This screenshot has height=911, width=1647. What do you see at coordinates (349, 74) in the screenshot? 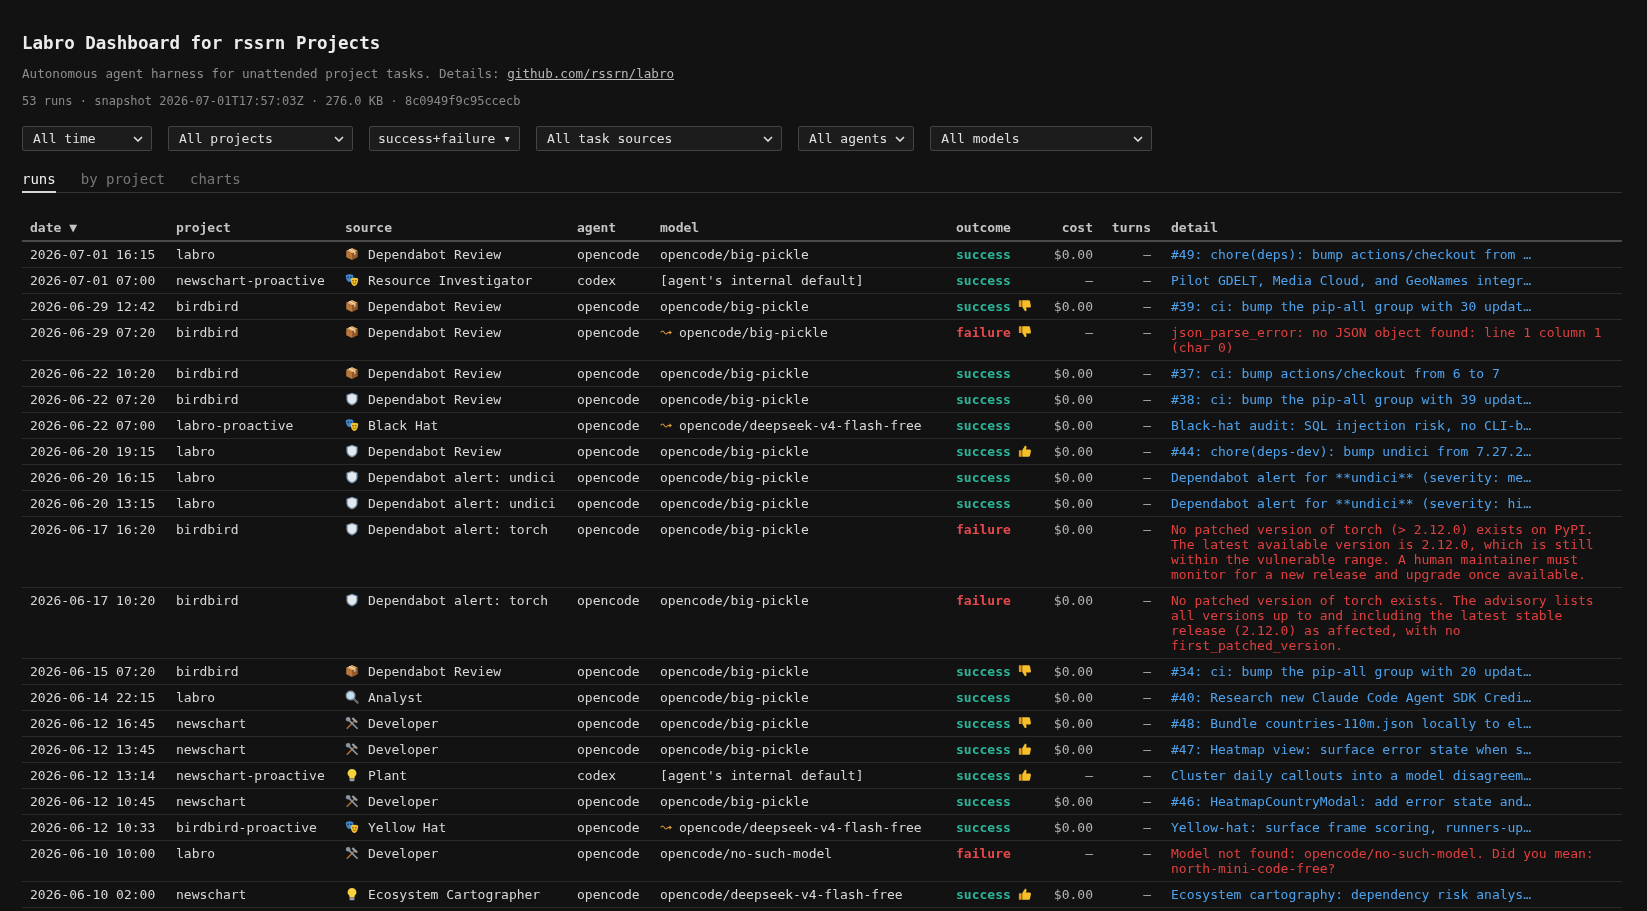
I see `page-description: Autonomous agent harness for unattended project tasks. Details: github.com/rssrn/labro` at bounding box center [349, 74].